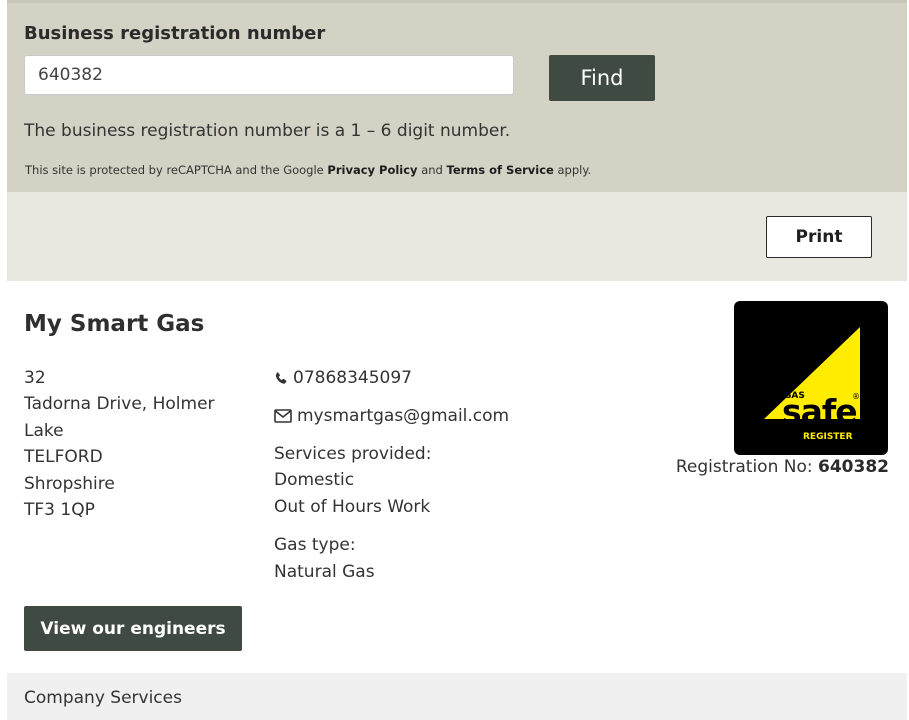 Image resolution: width=909 pixels, height=720 pixels. Describe the element at coordinates (324, 571) in the screenshot. I see `gas-type-value: Natural Gas` at that location.